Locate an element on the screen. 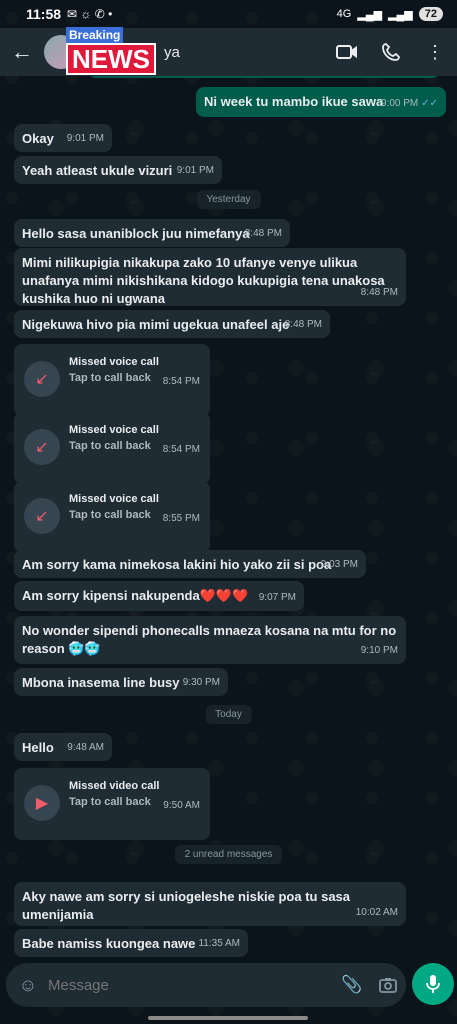  home-indicator is located at coordinates (228, 1018).